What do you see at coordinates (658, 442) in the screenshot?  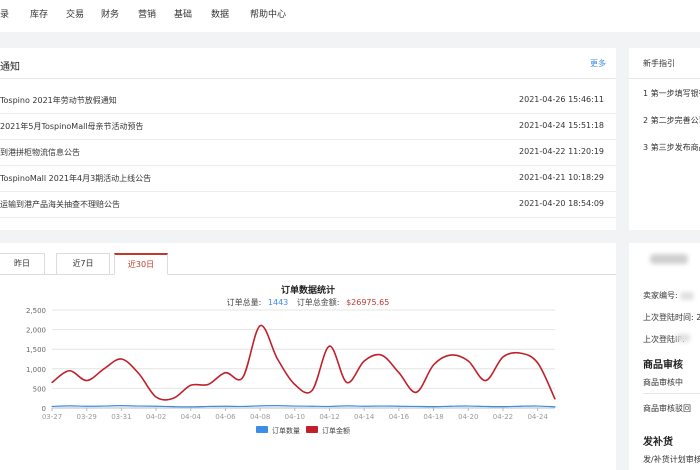 I see `restock-heading: 发补货` at bounding box center [658, 442].